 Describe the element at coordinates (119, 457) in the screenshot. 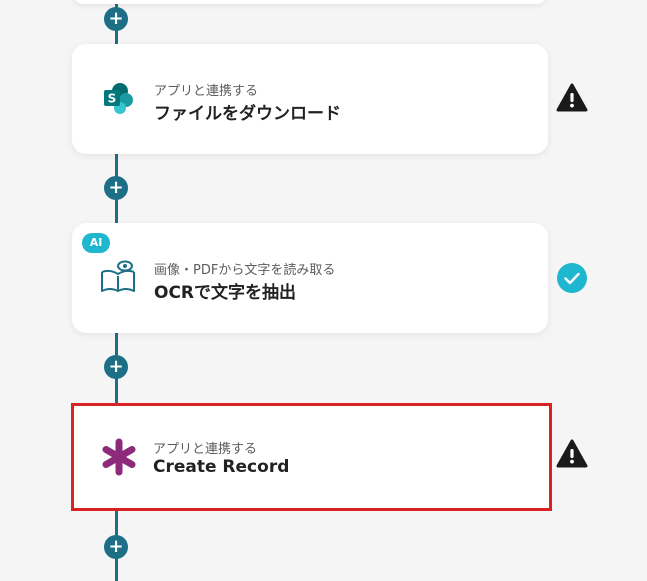

I see `asterisk-icon` at that location.